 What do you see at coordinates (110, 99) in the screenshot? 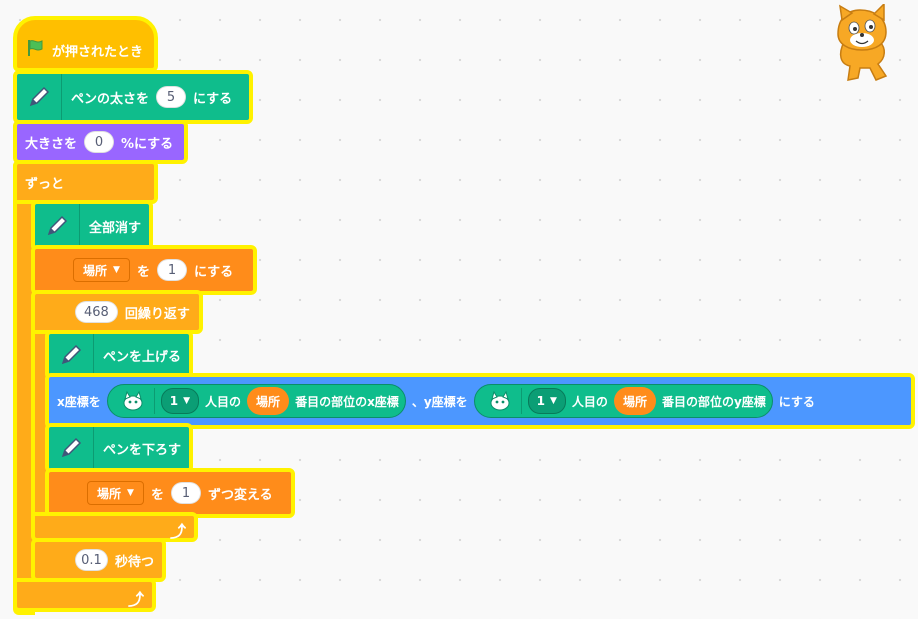
I see `pen-size-prefix: ペンの太さを` at bounding box center [110, 99].